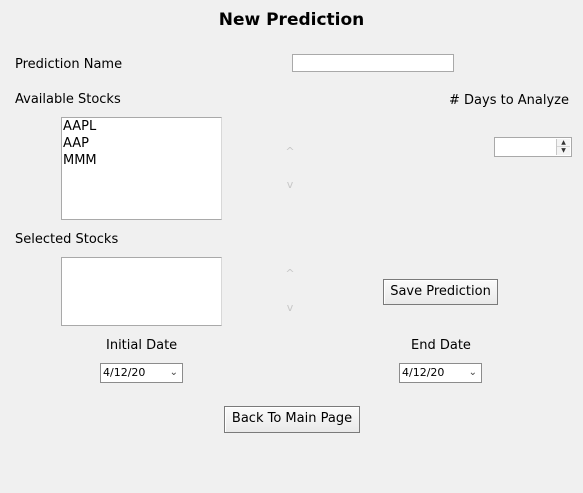  What do you see at coordinates (563, 143) in the screenshot?
I see `spin-up-icon: ▲` at bounding box center [563, 143].